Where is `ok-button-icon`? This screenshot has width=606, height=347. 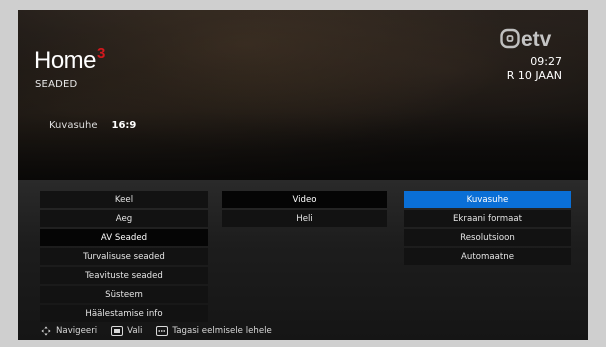 ok-button-icon is located at coordinates (117, 331).